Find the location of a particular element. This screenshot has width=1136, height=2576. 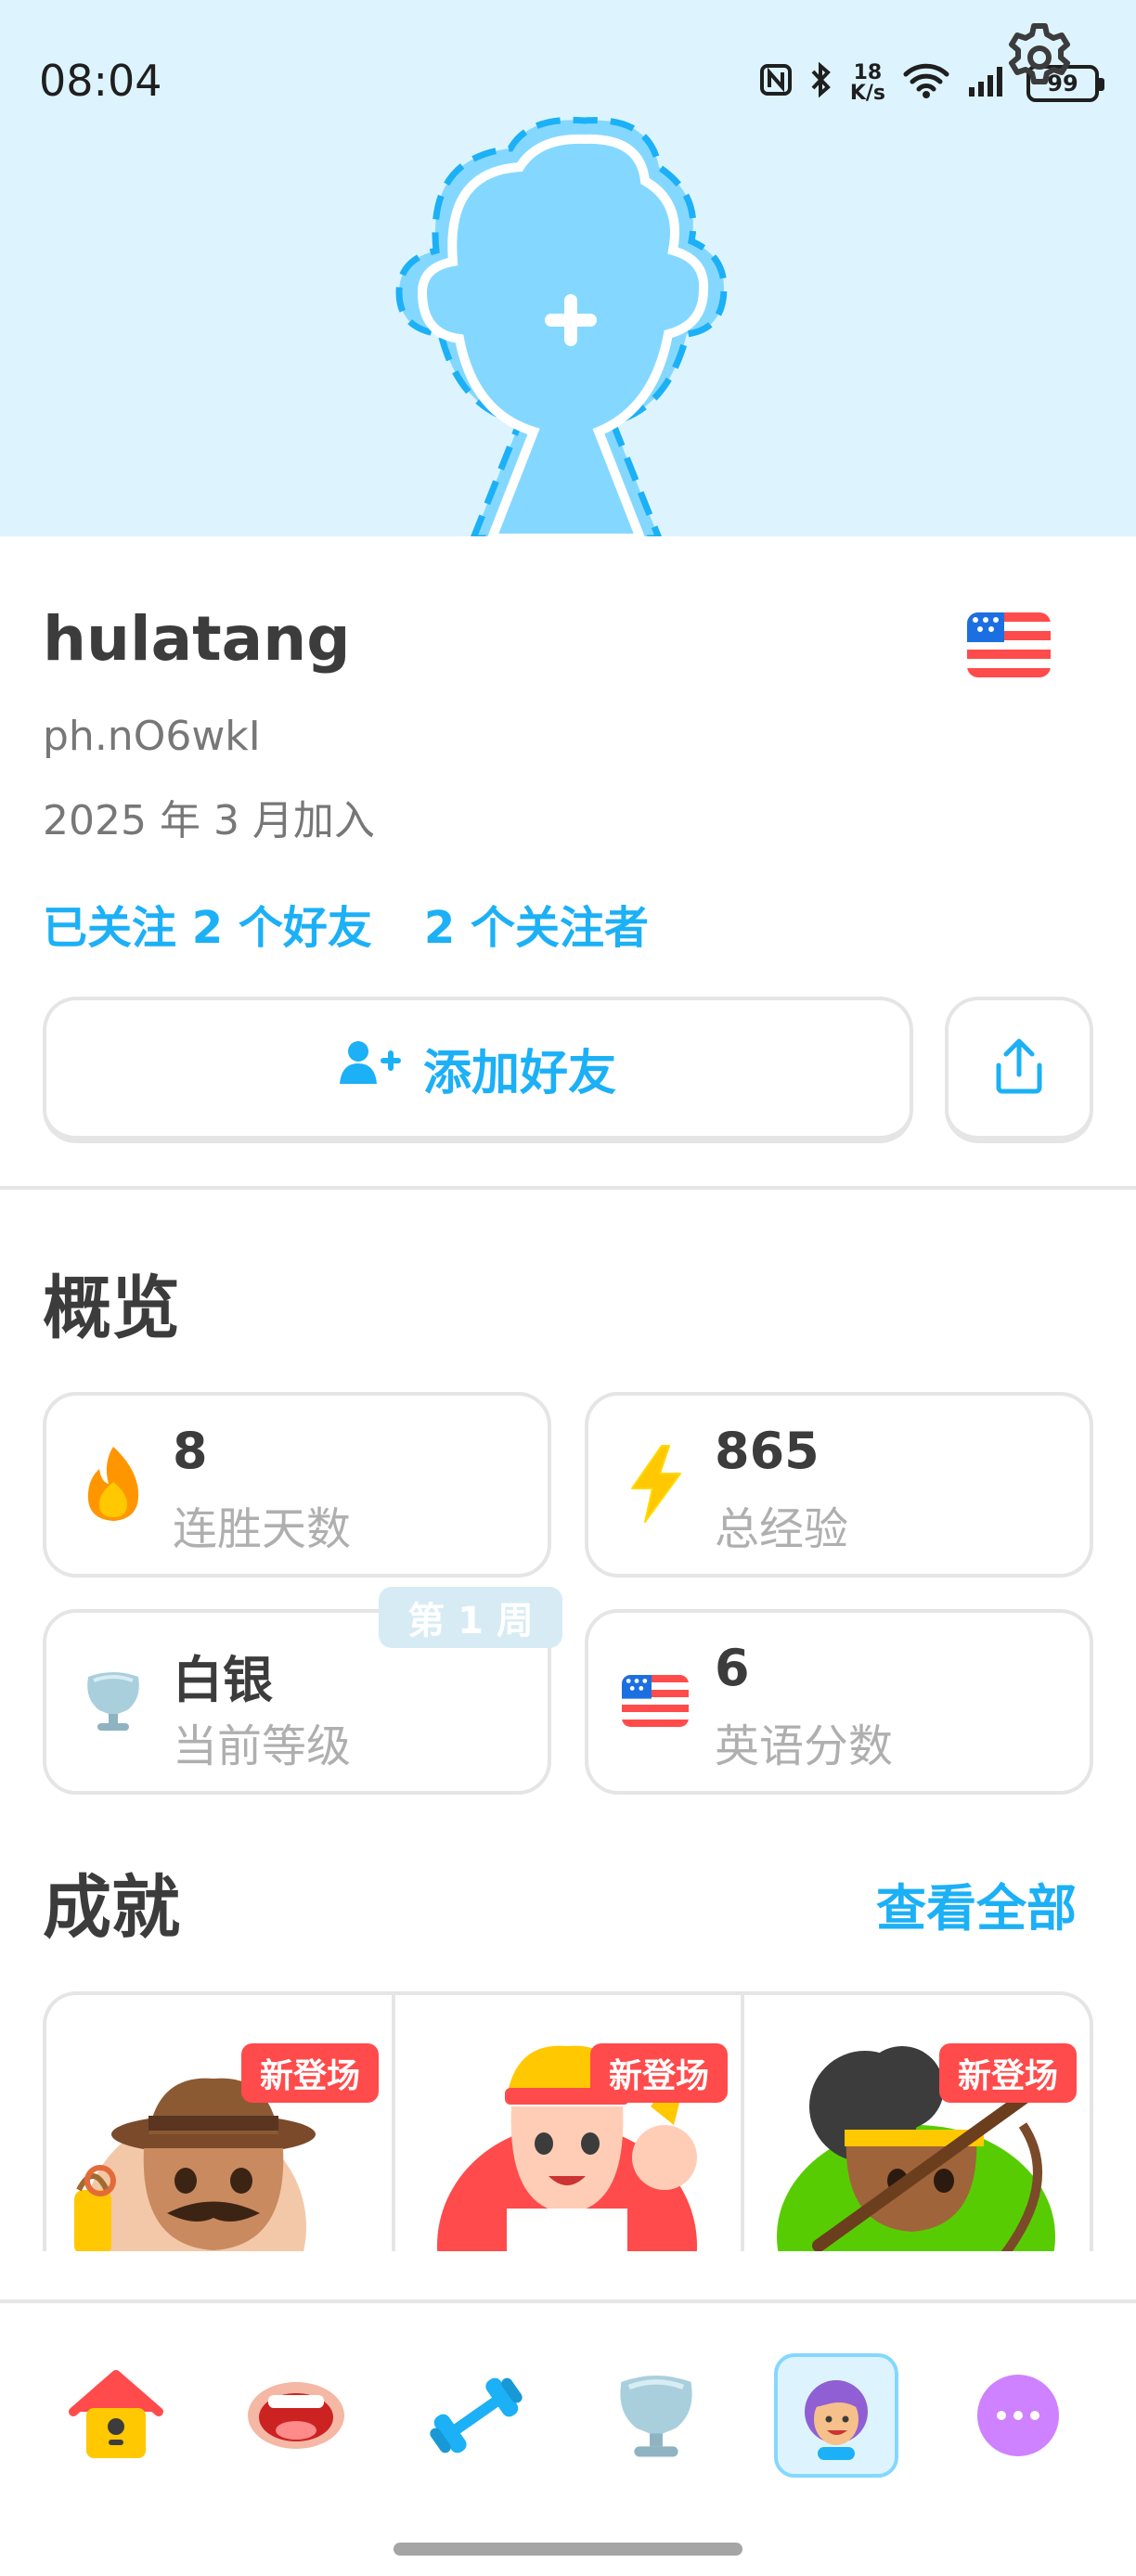

stat-label: 当前等级 is located at coordinates (262, 1746).